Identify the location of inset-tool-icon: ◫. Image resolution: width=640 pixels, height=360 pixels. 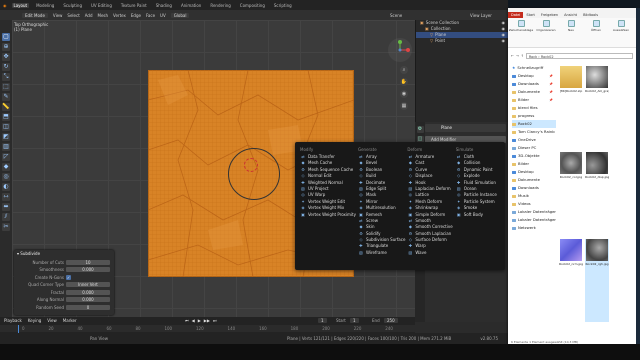
(6, 127).